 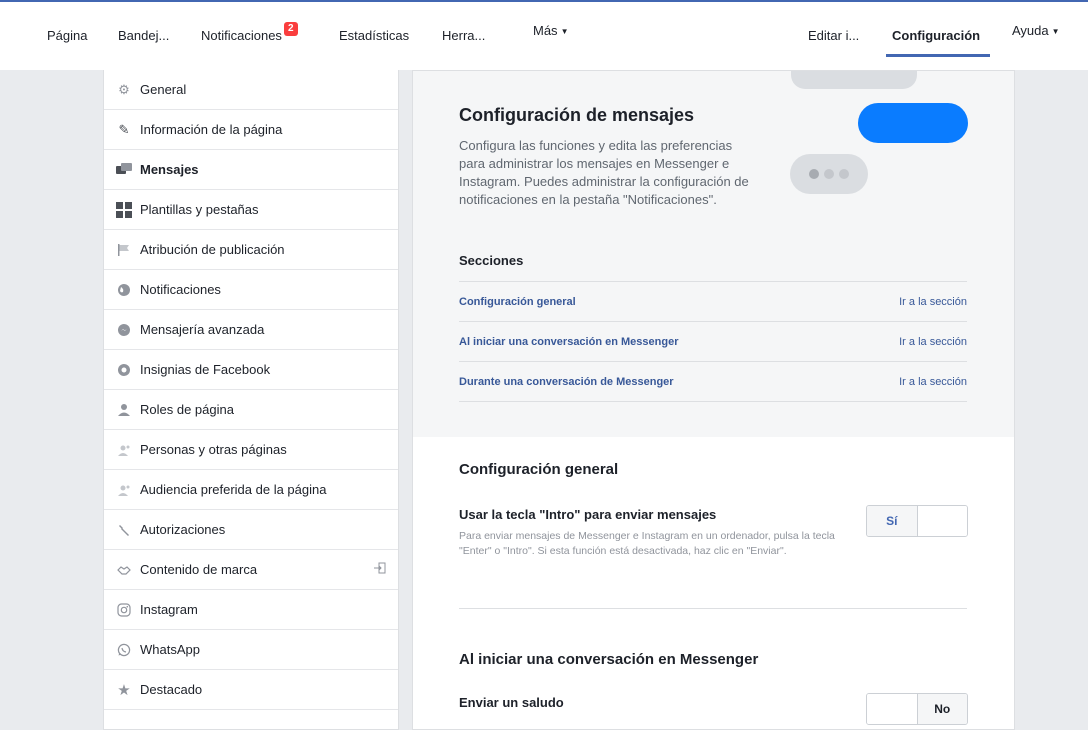 I want to click on nav-item-mas: Más ▼, so click(x=550, y=31).